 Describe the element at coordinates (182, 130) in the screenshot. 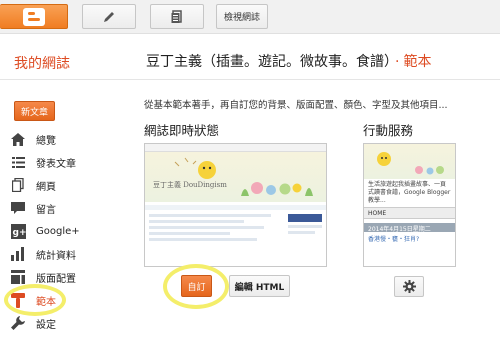

I see `live-blog-heading: 網誌即時狀態` at that location.